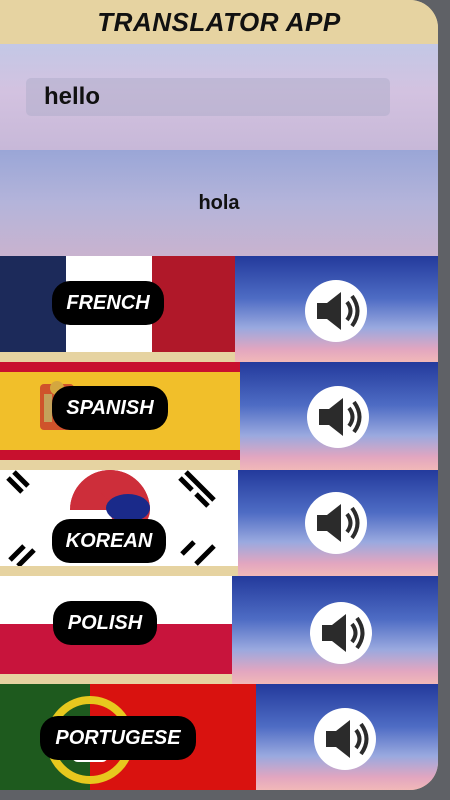 This screenshot has width=450, height=800. I want to click on language-row-spanish: SPANISH, so click(219, 416).